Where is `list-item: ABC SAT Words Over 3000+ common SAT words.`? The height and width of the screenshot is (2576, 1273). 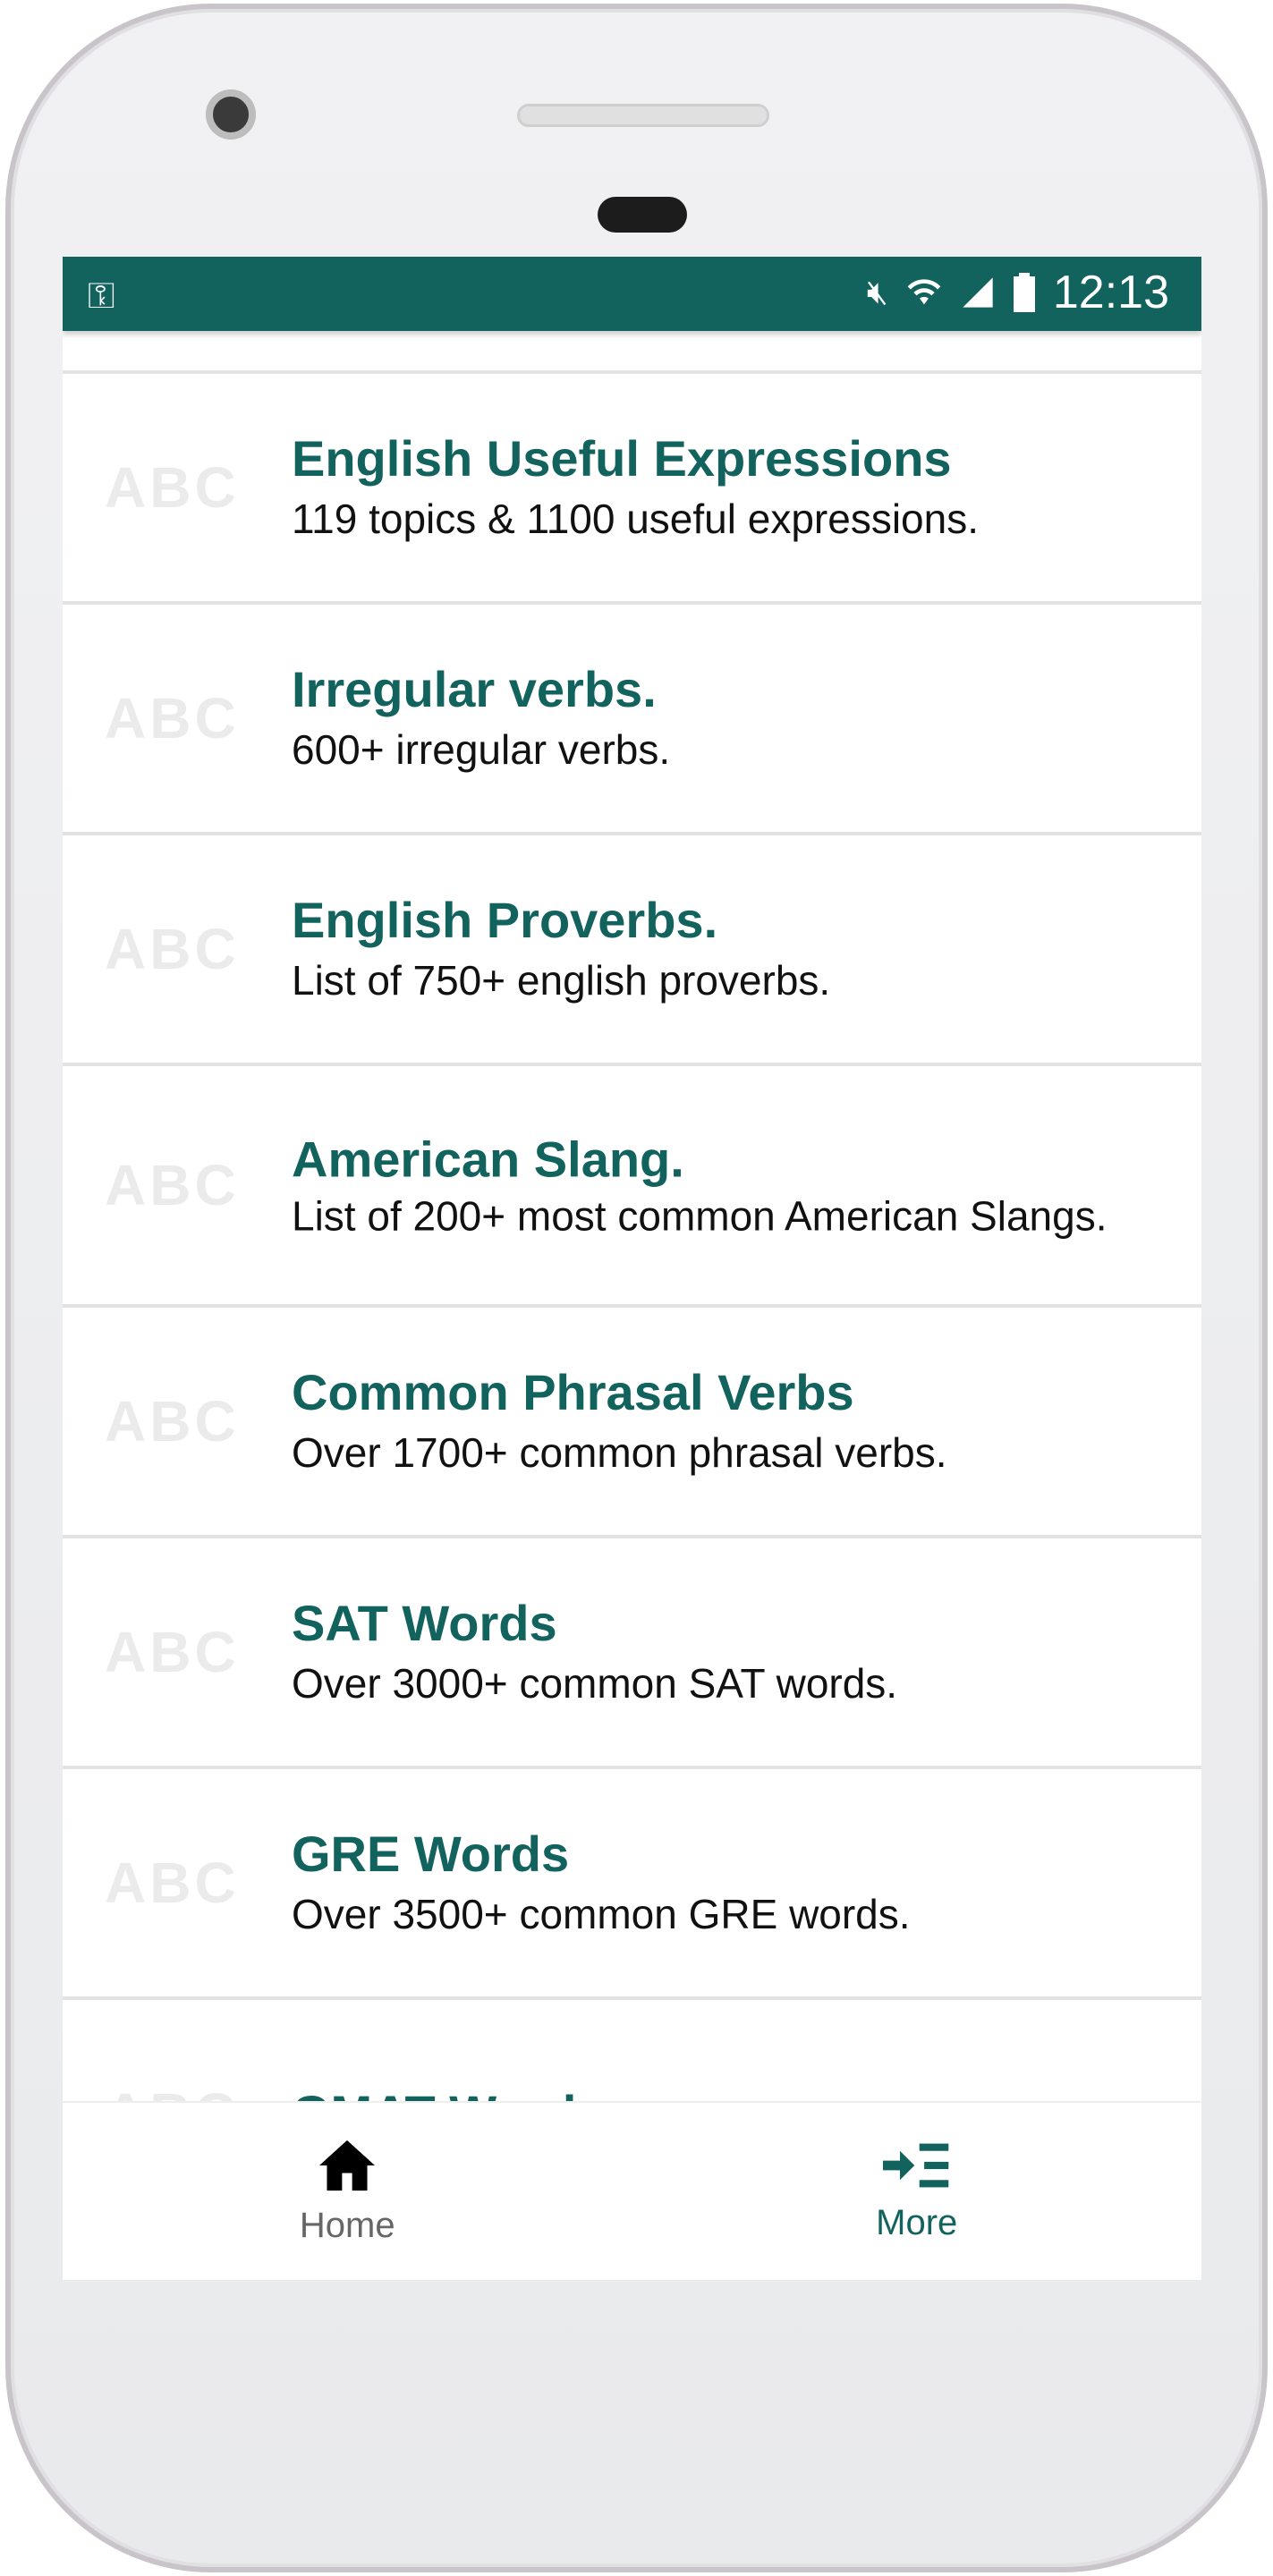
list-item: ABC SAT Words Over 3000+ common SAT words. is located at coordinates (632, 1653).